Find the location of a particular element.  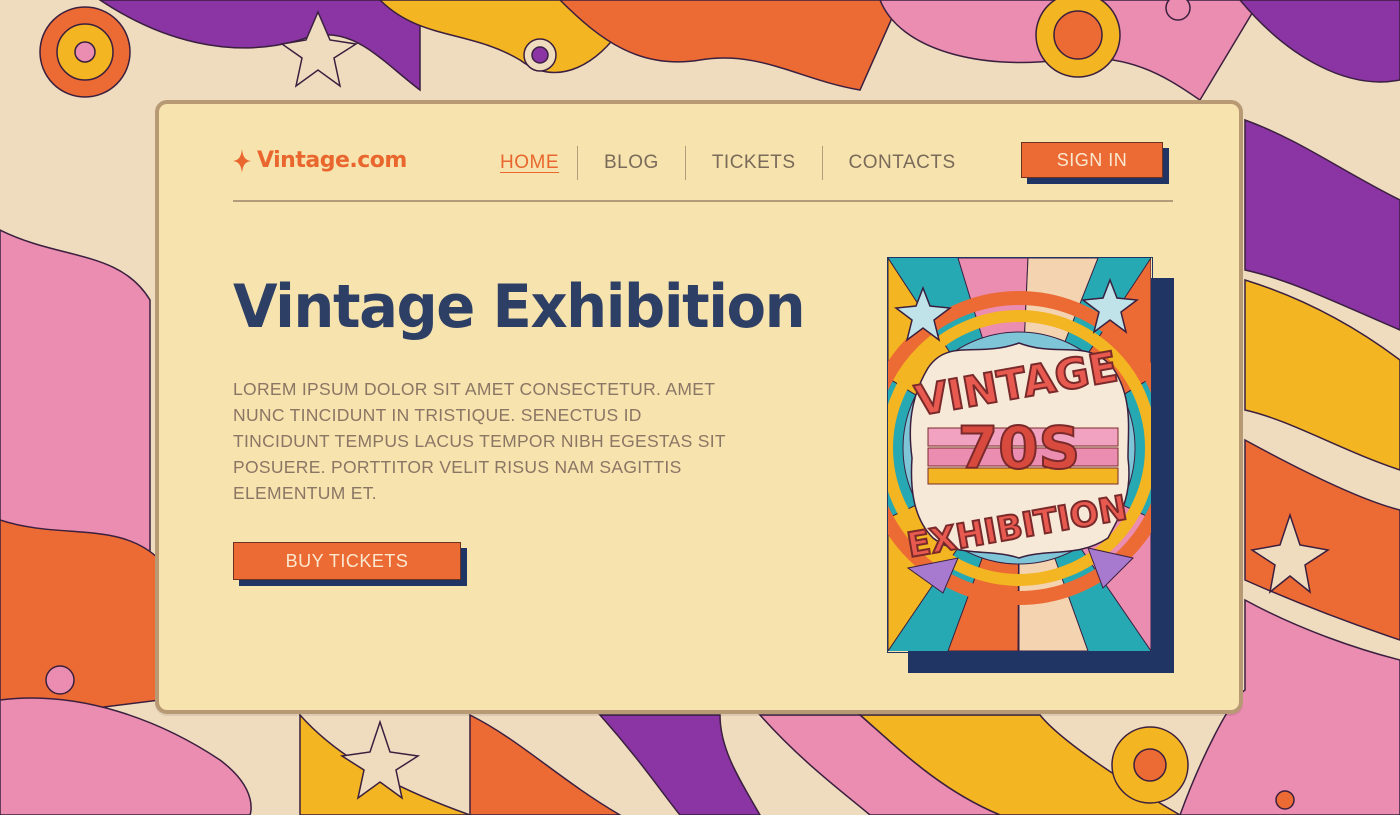

poster-line2: 70S is located at coordinates (1019, 448).